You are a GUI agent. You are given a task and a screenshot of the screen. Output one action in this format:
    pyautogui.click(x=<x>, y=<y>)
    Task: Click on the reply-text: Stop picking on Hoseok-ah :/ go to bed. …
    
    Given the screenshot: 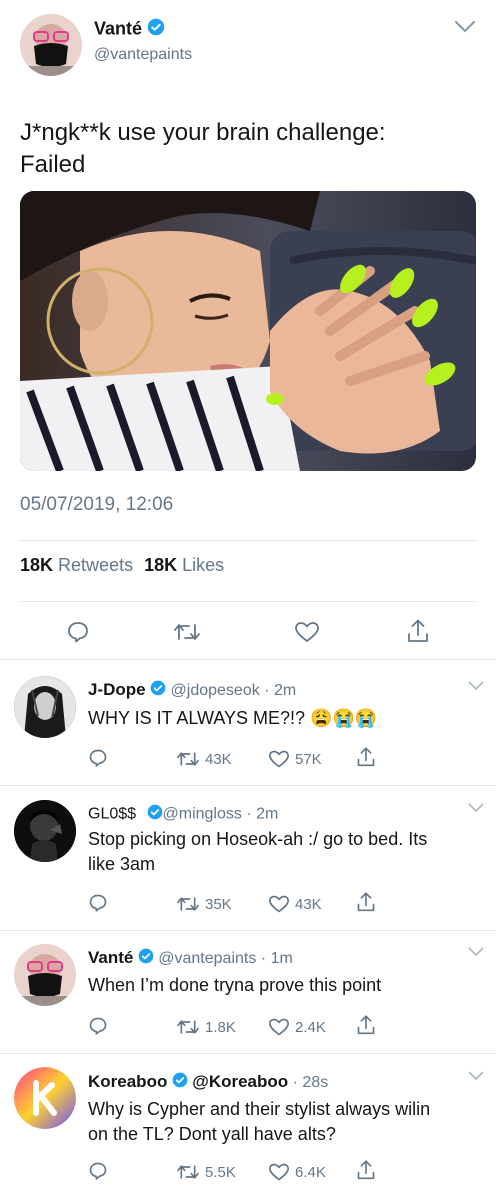 What is the action you would take?
    pyautogui.click(x=257, y=852)
    